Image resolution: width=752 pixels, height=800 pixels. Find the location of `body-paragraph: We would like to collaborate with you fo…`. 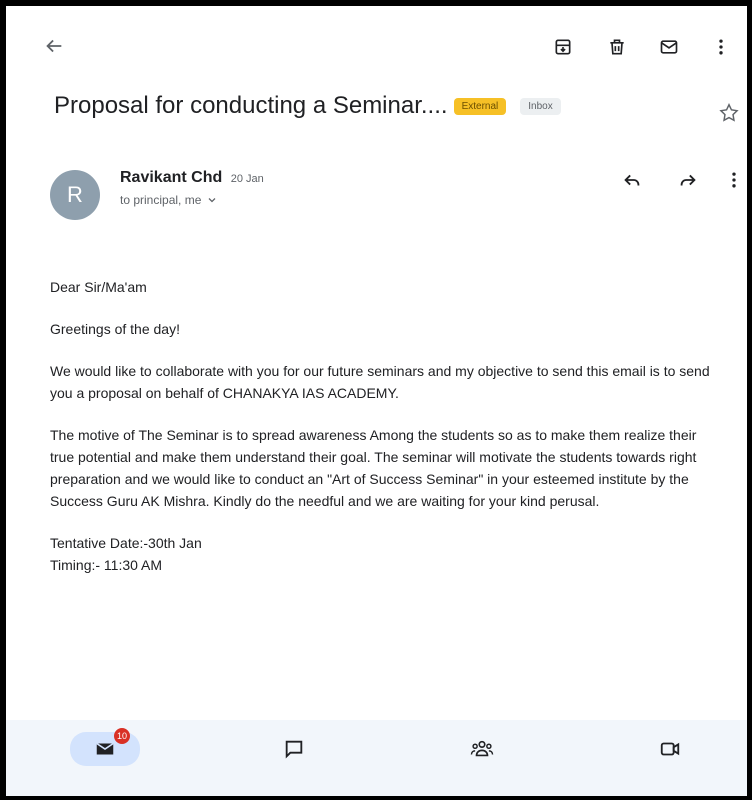

body-paragraph: We would like to collaborate with you fo… is located at coordinates (380, 382).